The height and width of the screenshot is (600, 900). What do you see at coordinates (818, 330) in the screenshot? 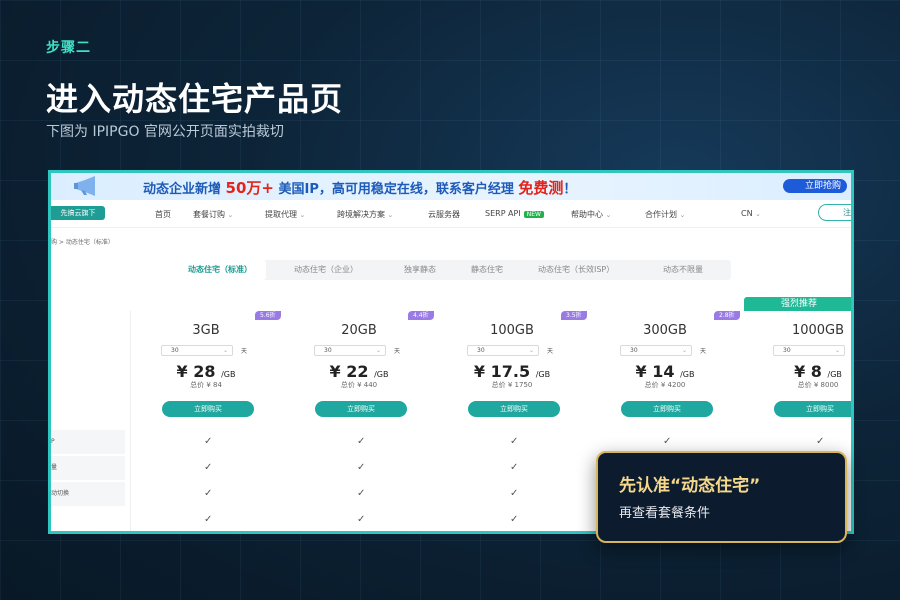
I see `plan-size: 1000GB` at bounding box center [818, 330].